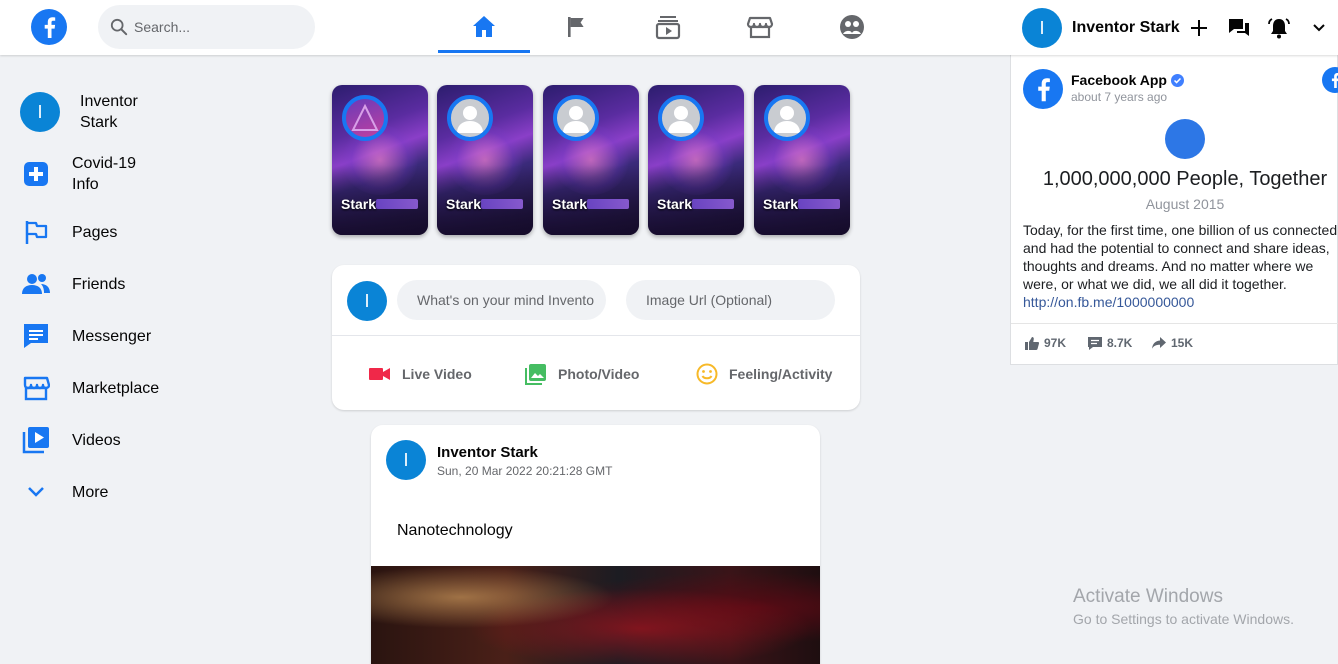 Image resolution: width=1338 pixels, height=664 pixels. I want to click on comment-count: 8.7K, so click(1110, 343).